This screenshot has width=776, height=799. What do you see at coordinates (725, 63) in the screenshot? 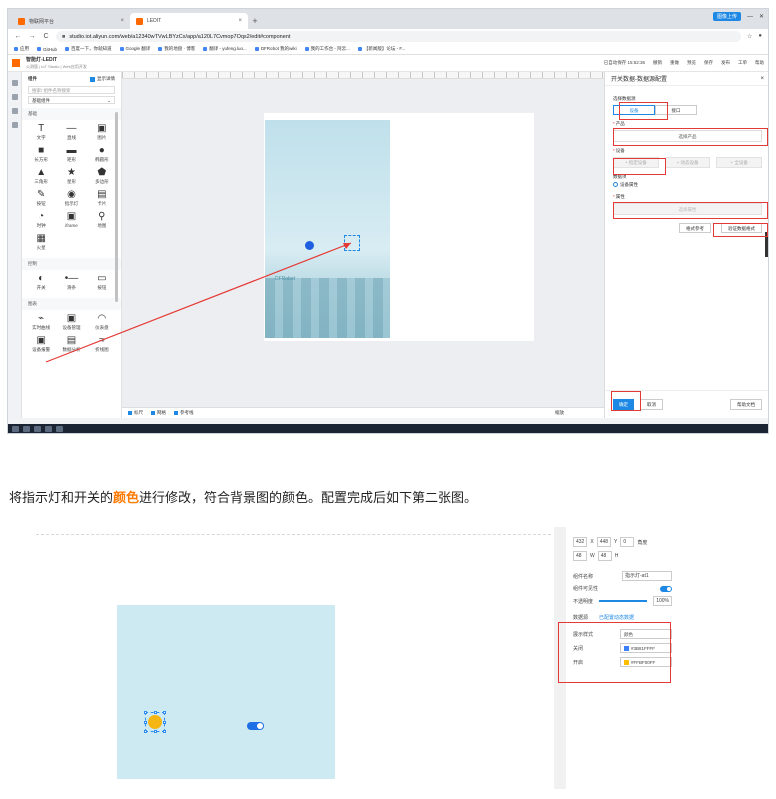
I see `header-action-button: 发布` at bounding box center [725, 63].